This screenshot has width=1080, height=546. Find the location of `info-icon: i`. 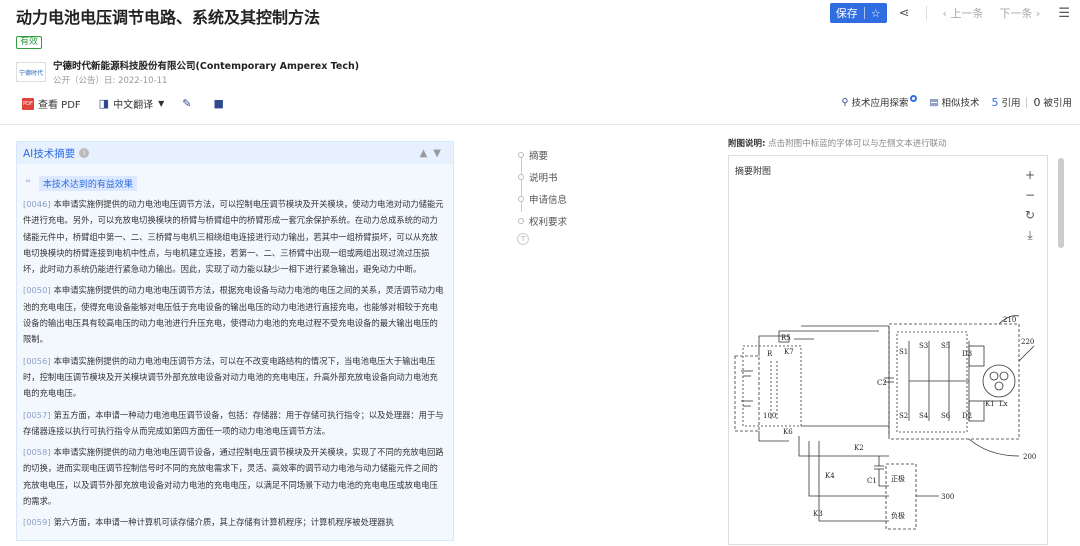

info-icon: i is located at coordinates (84, 153).